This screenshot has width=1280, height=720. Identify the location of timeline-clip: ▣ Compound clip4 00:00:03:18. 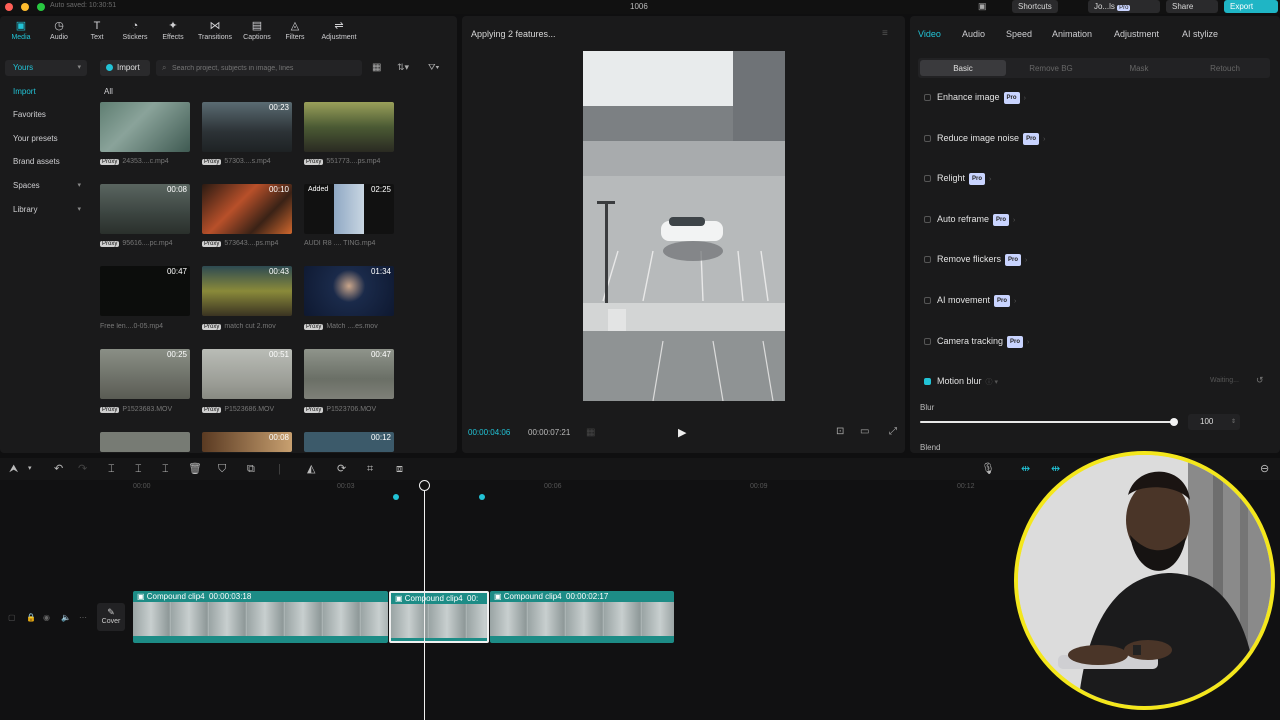
(260, 617).